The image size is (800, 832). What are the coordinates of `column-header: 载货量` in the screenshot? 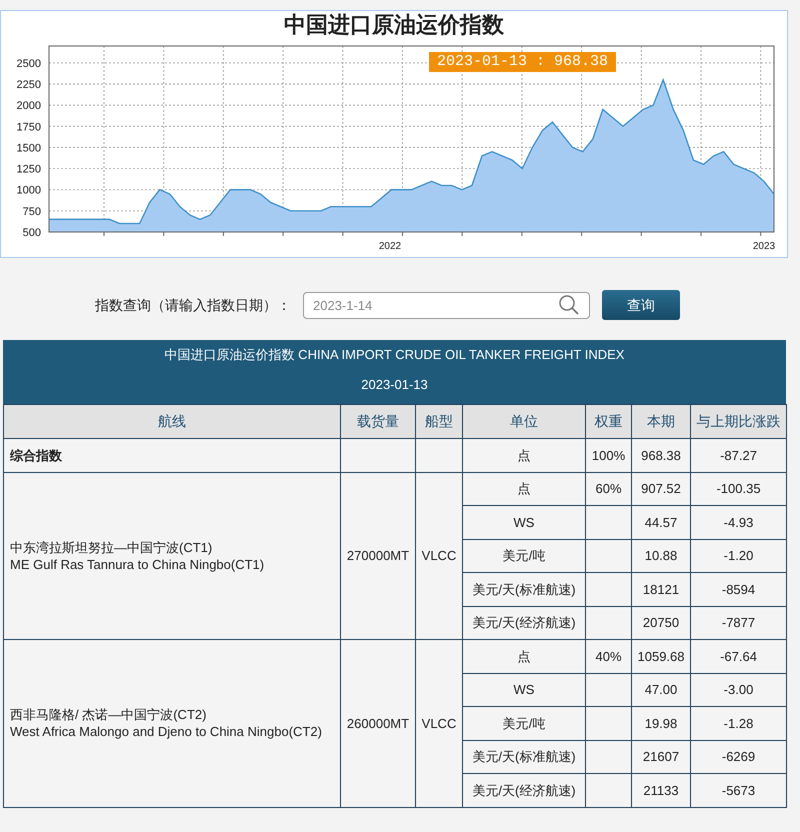 It's located at (378, 421).